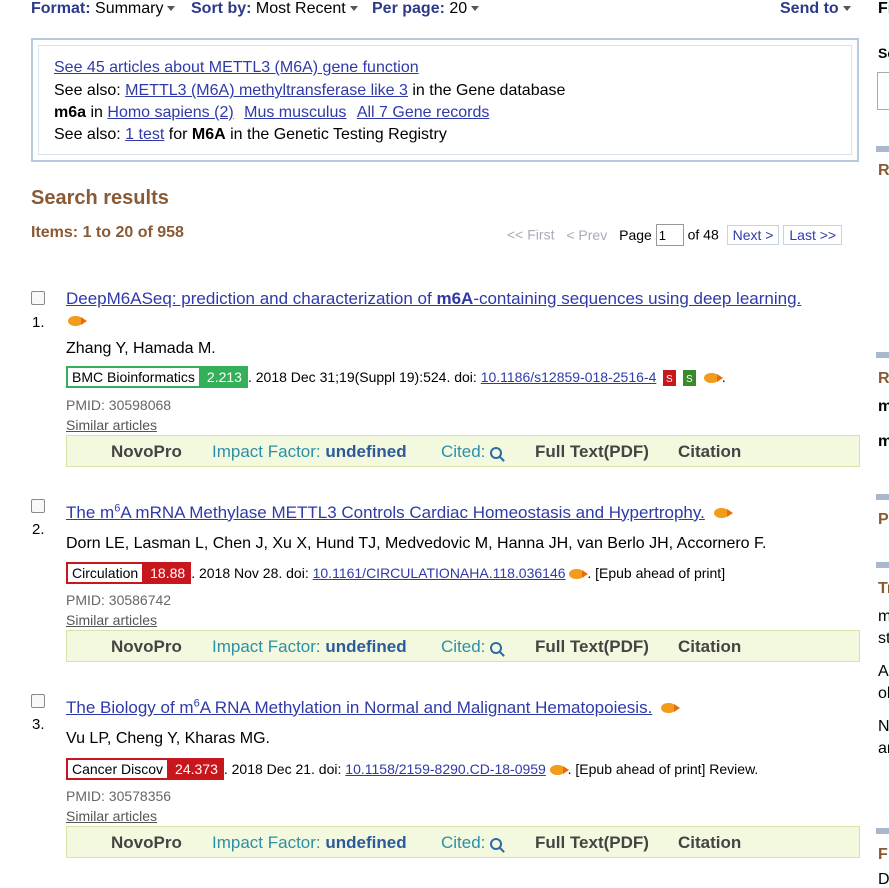 The image size is (889, 888). What do you see at coordinates (882, 444) in the screenshot?
I see `right-sidebar: Fi Se R R m m P Tr m st A ol N ar F D` at bounding box center [882, 444].